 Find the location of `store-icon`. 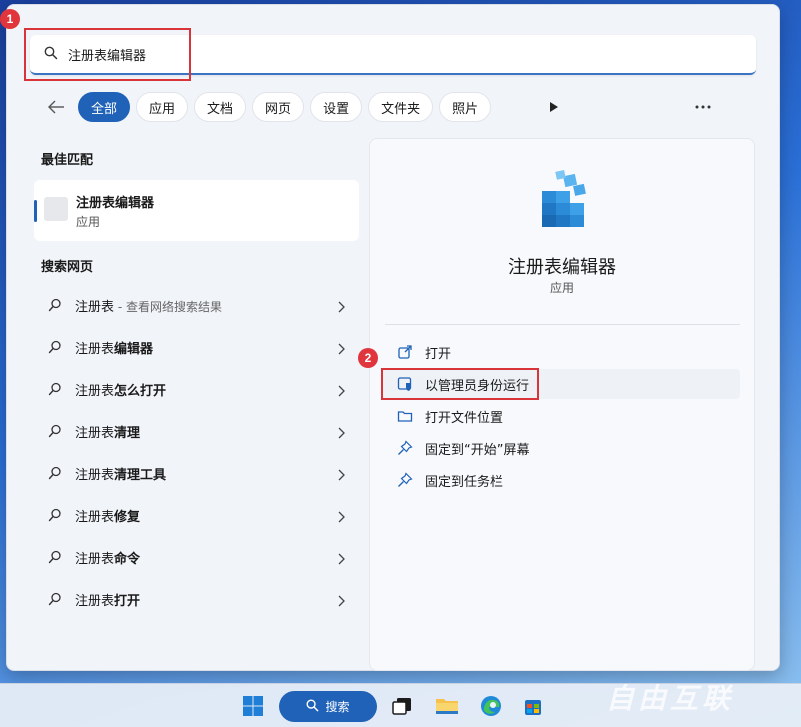

store-icon is located at coordinates (533, 706).